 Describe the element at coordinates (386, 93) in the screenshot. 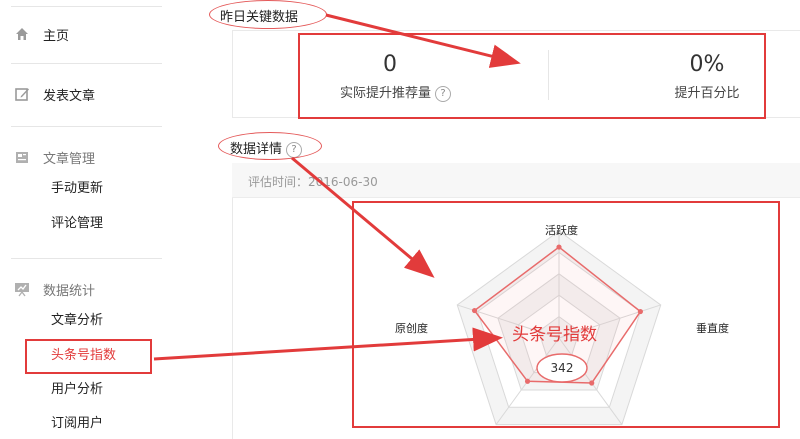

I see `stat-label-text: 实际提升推荐量` at that location.